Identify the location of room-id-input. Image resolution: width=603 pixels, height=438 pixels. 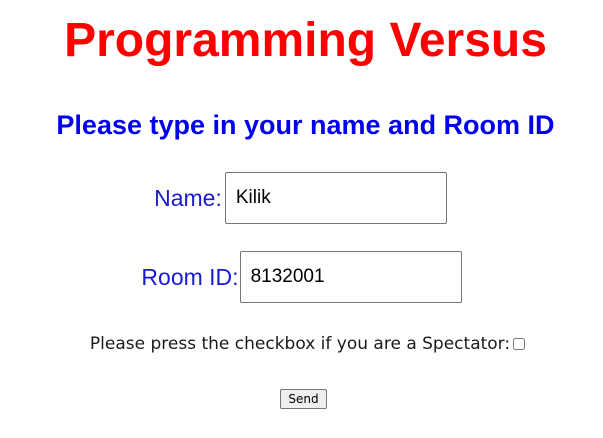
(350, 277).